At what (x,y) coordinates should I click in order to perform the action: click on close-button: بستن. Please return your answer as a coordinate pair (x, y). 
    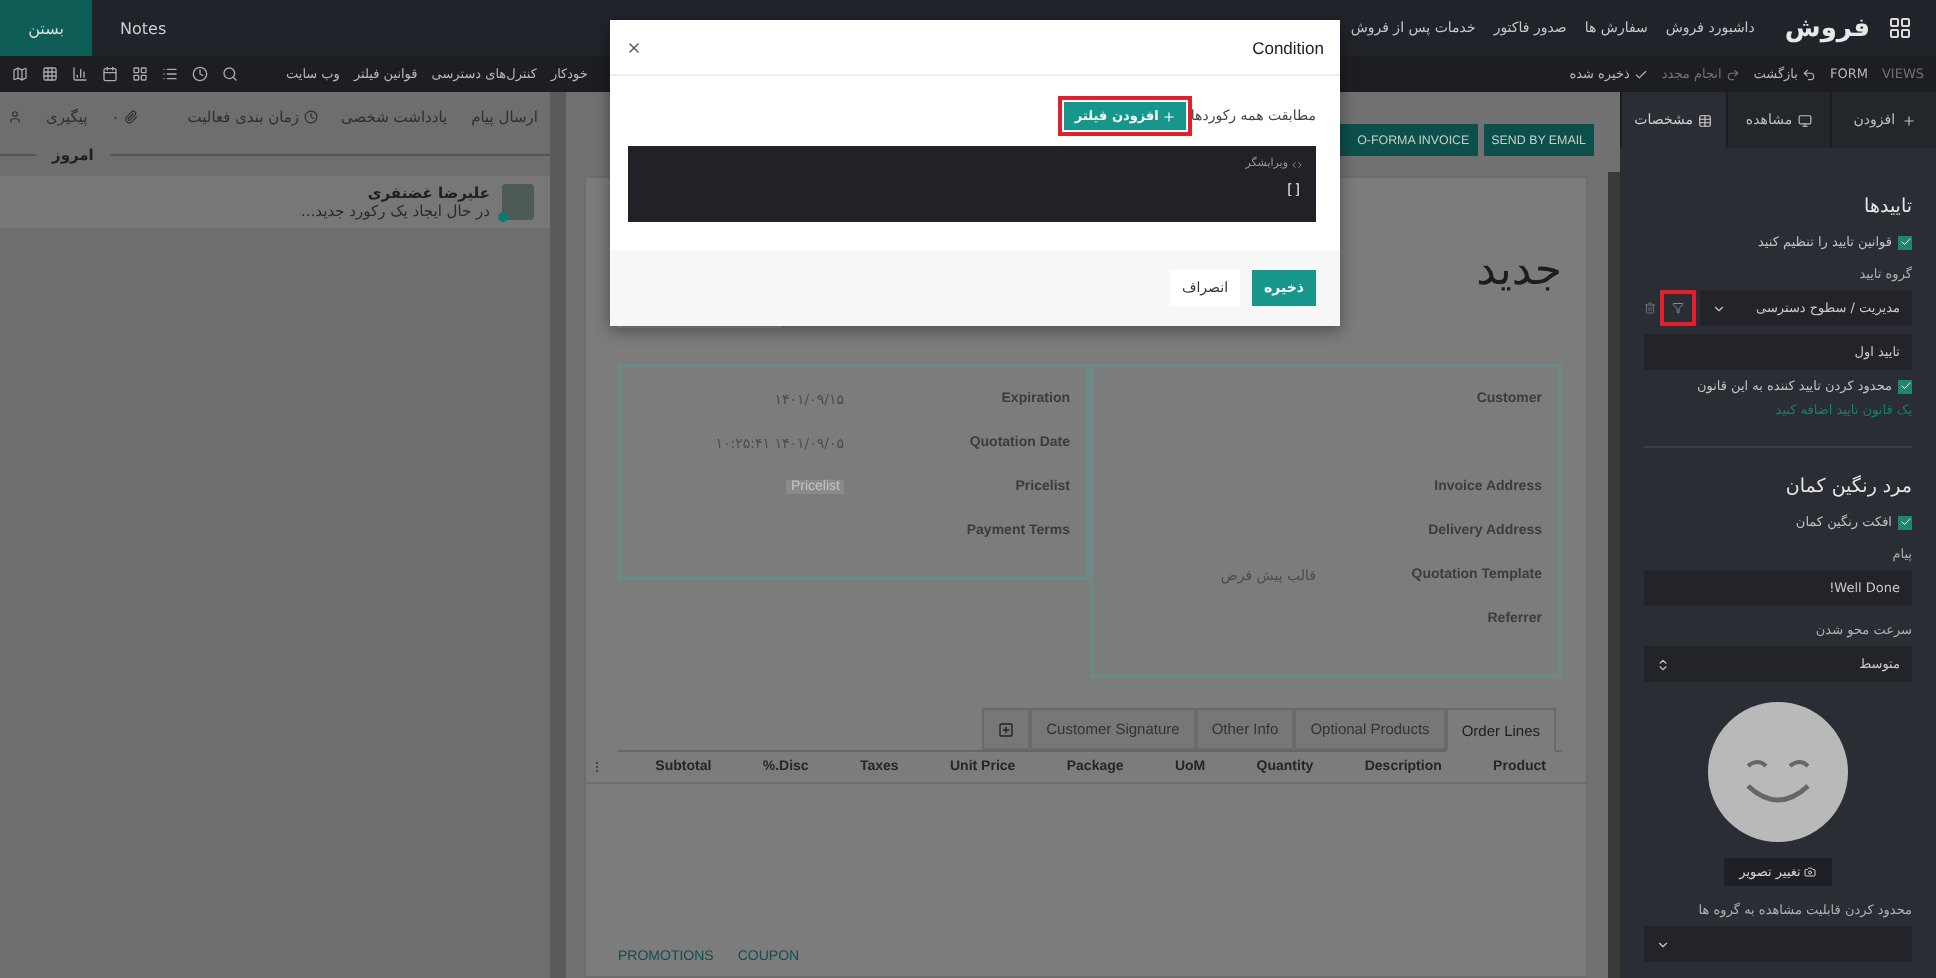
    Looking at the image, I should click on (46, 28).